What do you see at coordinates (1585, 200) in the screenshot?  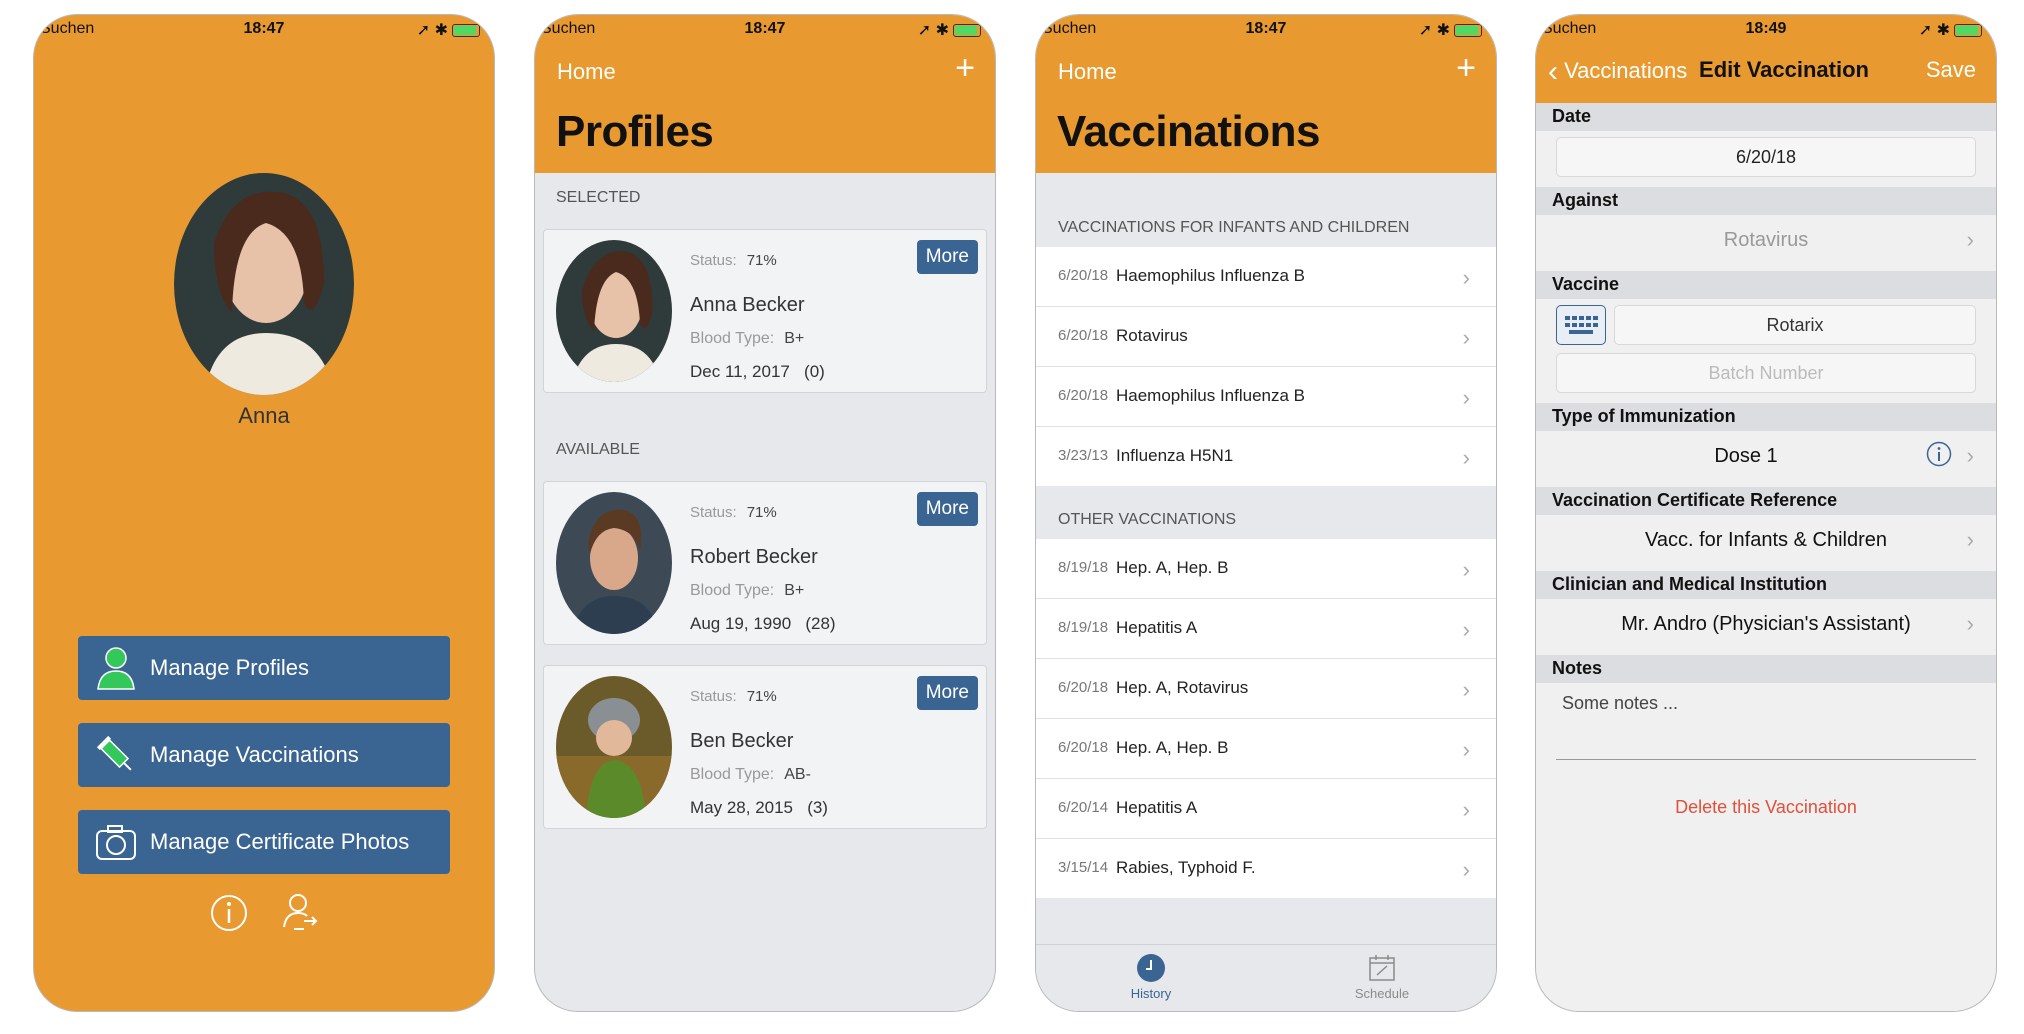 I see `against-header-label: Against` at bounding box center [1585, 200].